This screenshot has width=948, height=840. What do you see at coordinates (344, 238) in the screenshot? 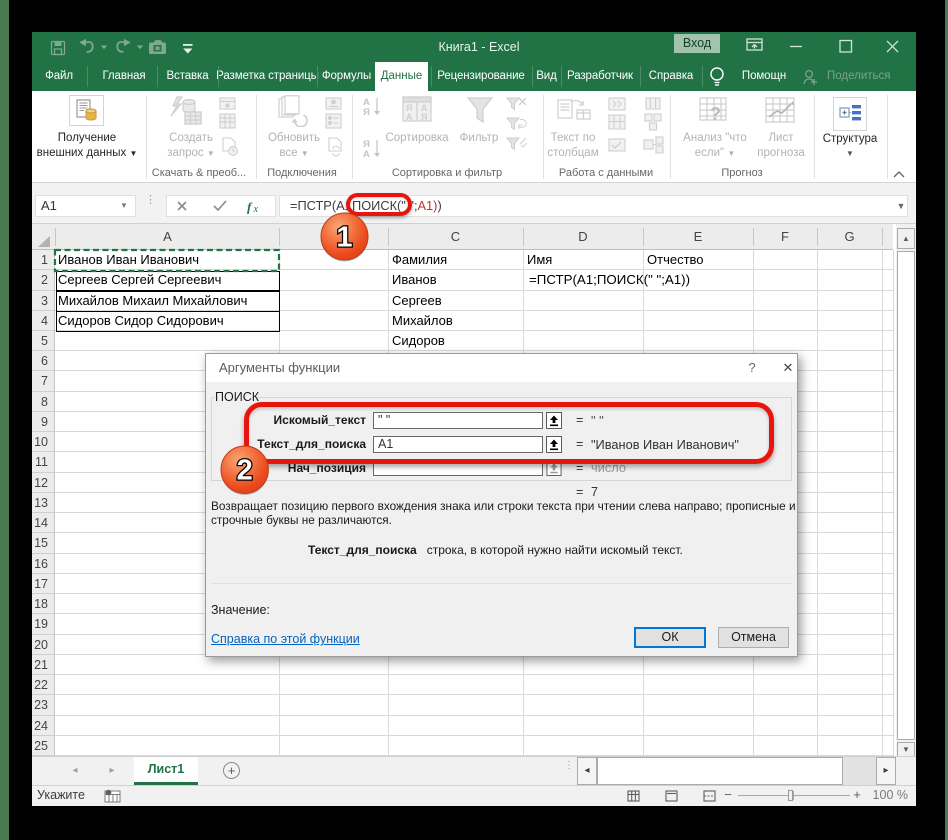
I see `svg-text: 1` at bounding box center [344, 238].